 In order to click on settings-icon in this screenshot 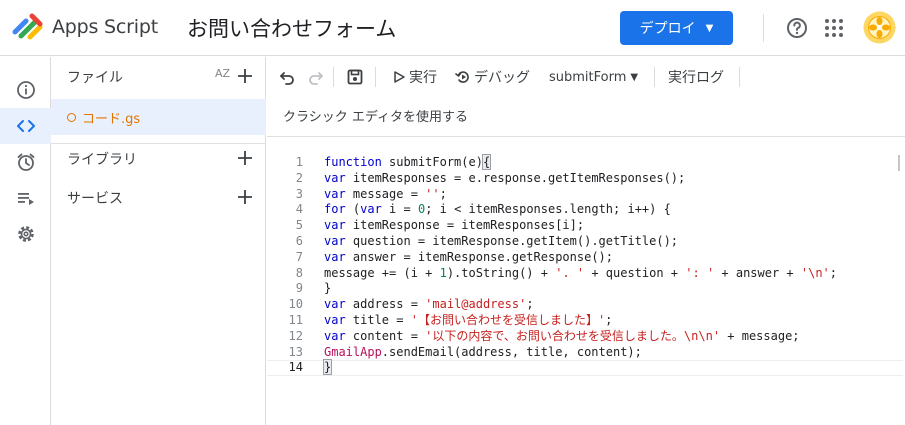, I will do `click(25, 234)`.